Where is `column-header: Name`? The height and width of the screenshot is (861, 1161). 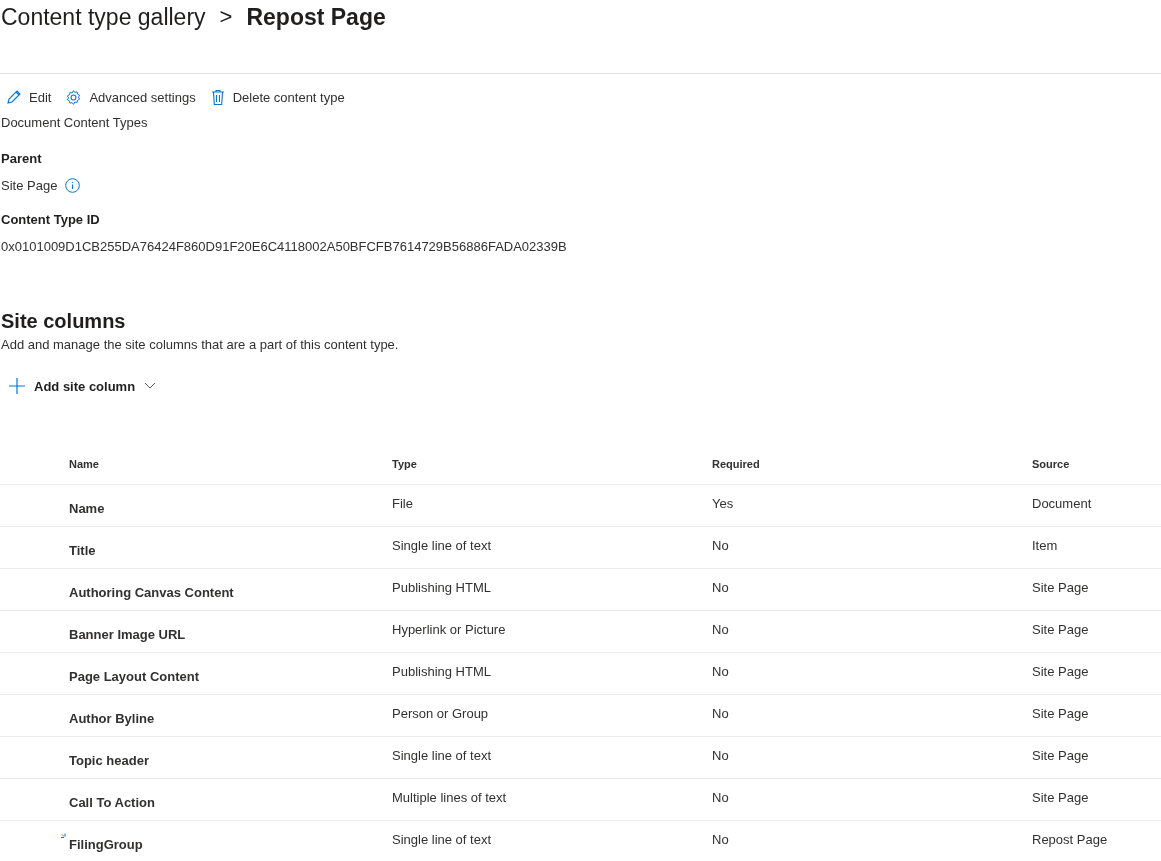 column-header: Name is located at coordinates (49, 464).